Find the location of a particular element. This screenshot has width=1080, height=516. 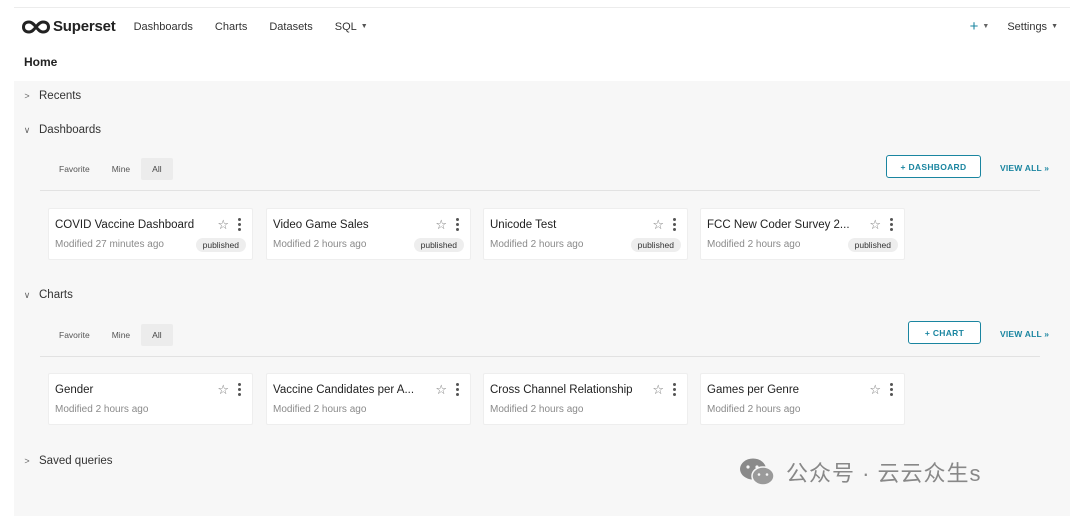

section-recents-header: > Recents is located at coordinates (51, 96).